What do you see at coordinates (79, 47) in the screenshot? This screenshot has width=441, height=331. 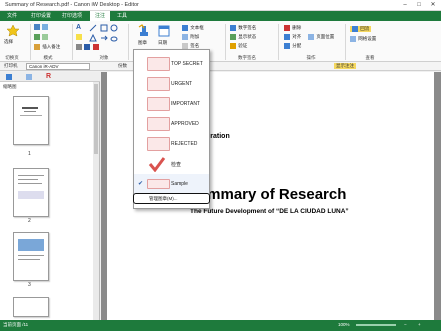 I see `pen-icon` at bounding box center [79, 47].